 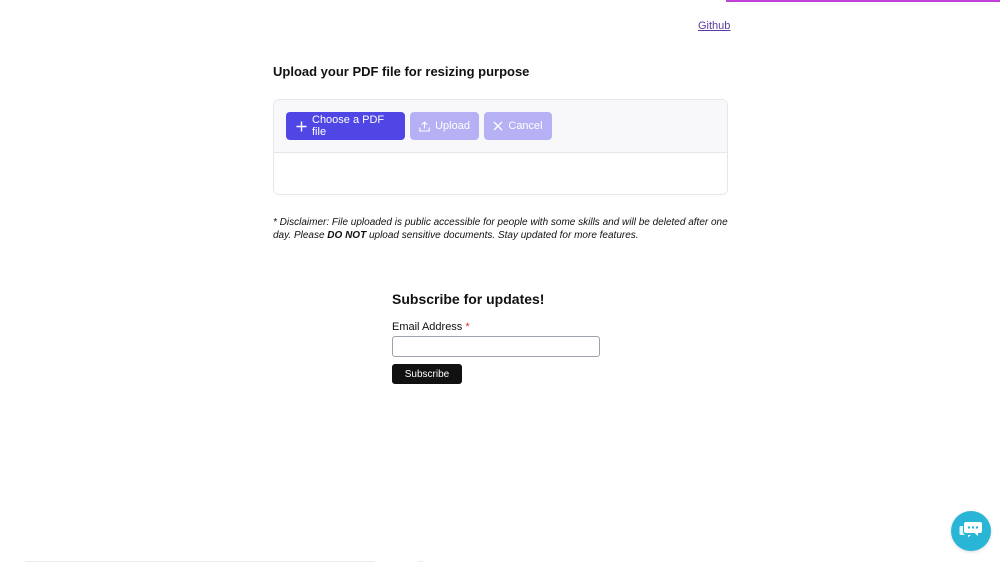 What do you see at coordinates (200, 561) in the screenshot?
I see `bottom-divider` at bounding box center [200, 561].